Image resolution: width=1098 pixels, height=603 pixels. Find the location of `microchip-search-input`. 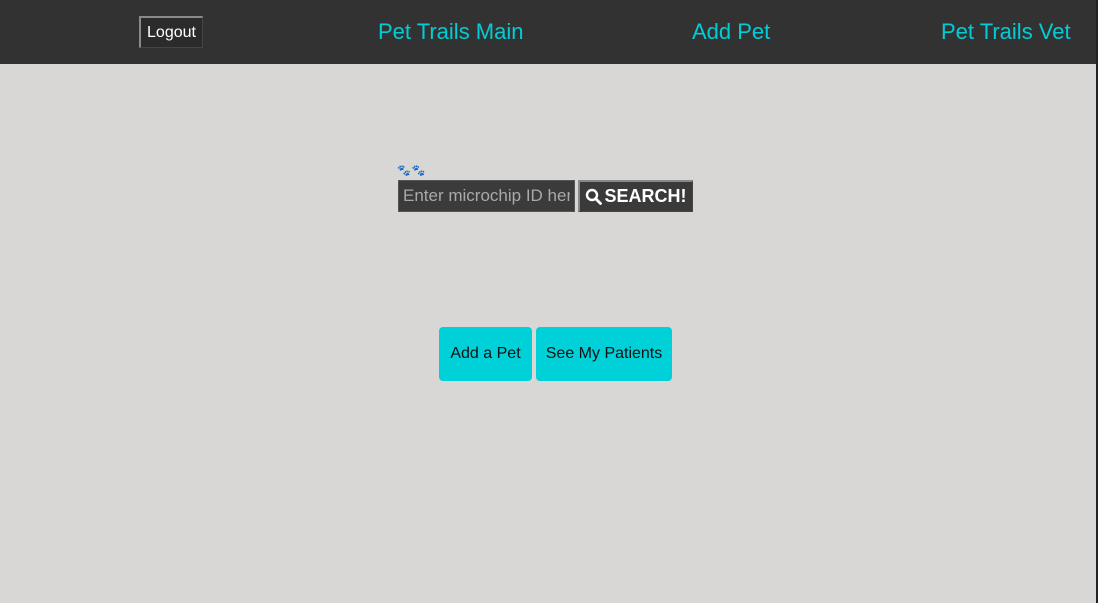

microchip-search-input is located at coordinates (486, 196).